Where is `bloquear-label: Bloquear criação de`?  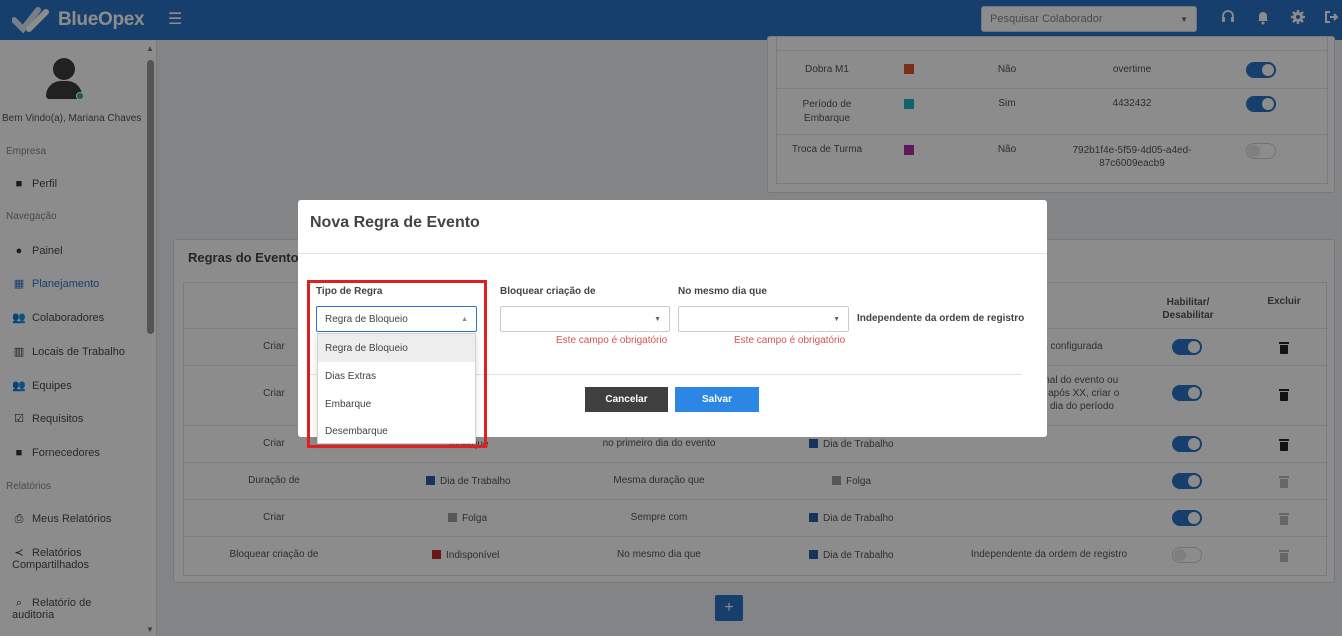 bloquear-label: Bloquear criação de is located at coordinates (548, 291).